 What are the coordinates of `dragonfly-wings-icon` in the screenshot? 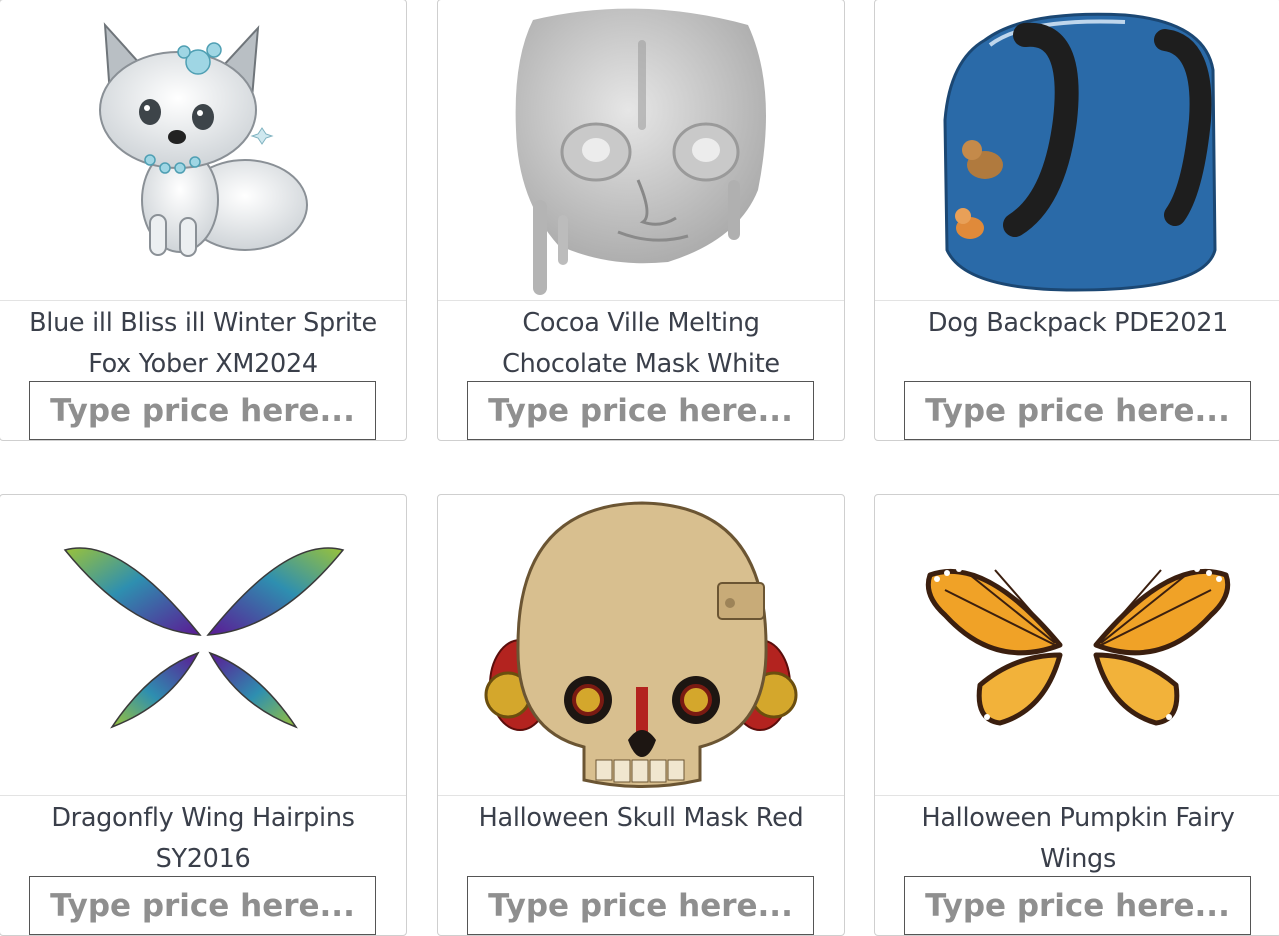 It's located at (204, 638).